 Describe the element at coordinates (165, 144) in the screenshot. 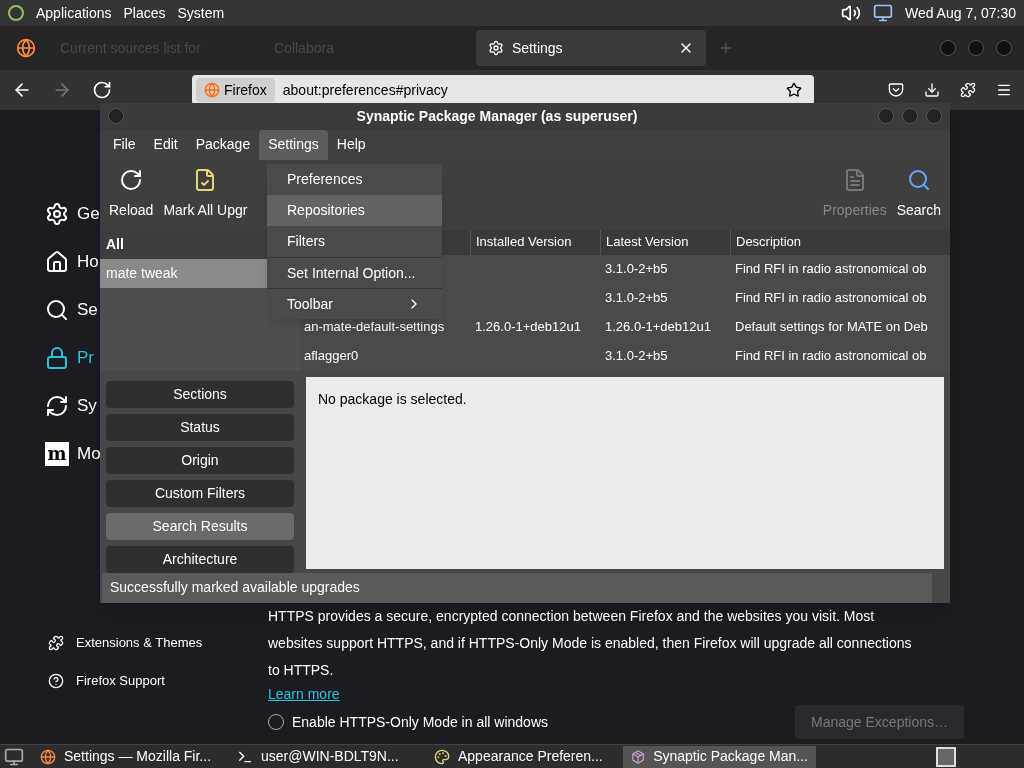

I see `menu-bar-item: Edit` at that location.